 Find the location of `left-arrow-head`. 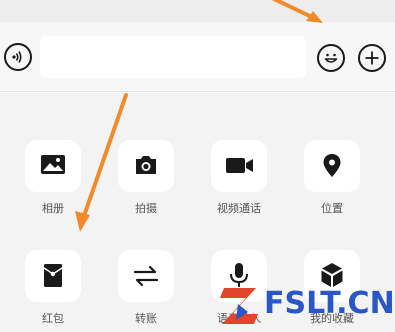

left-arrow-head is located at coordinates (82, 221).